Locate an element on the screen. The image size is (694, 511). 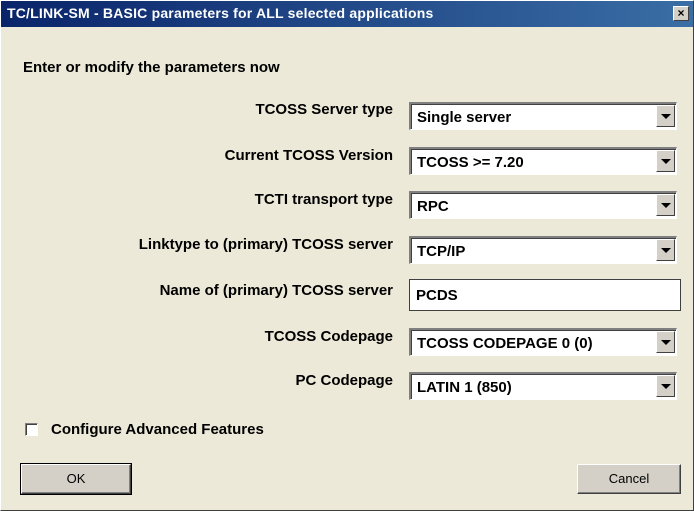
server-name-label: Name of (primary) TCOSS server is located at coordinates (276, 290).